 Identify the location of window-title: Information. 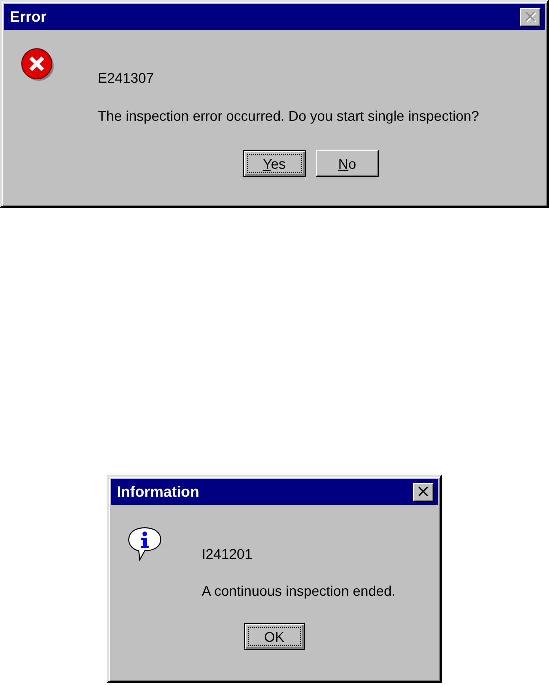
(158, 492).